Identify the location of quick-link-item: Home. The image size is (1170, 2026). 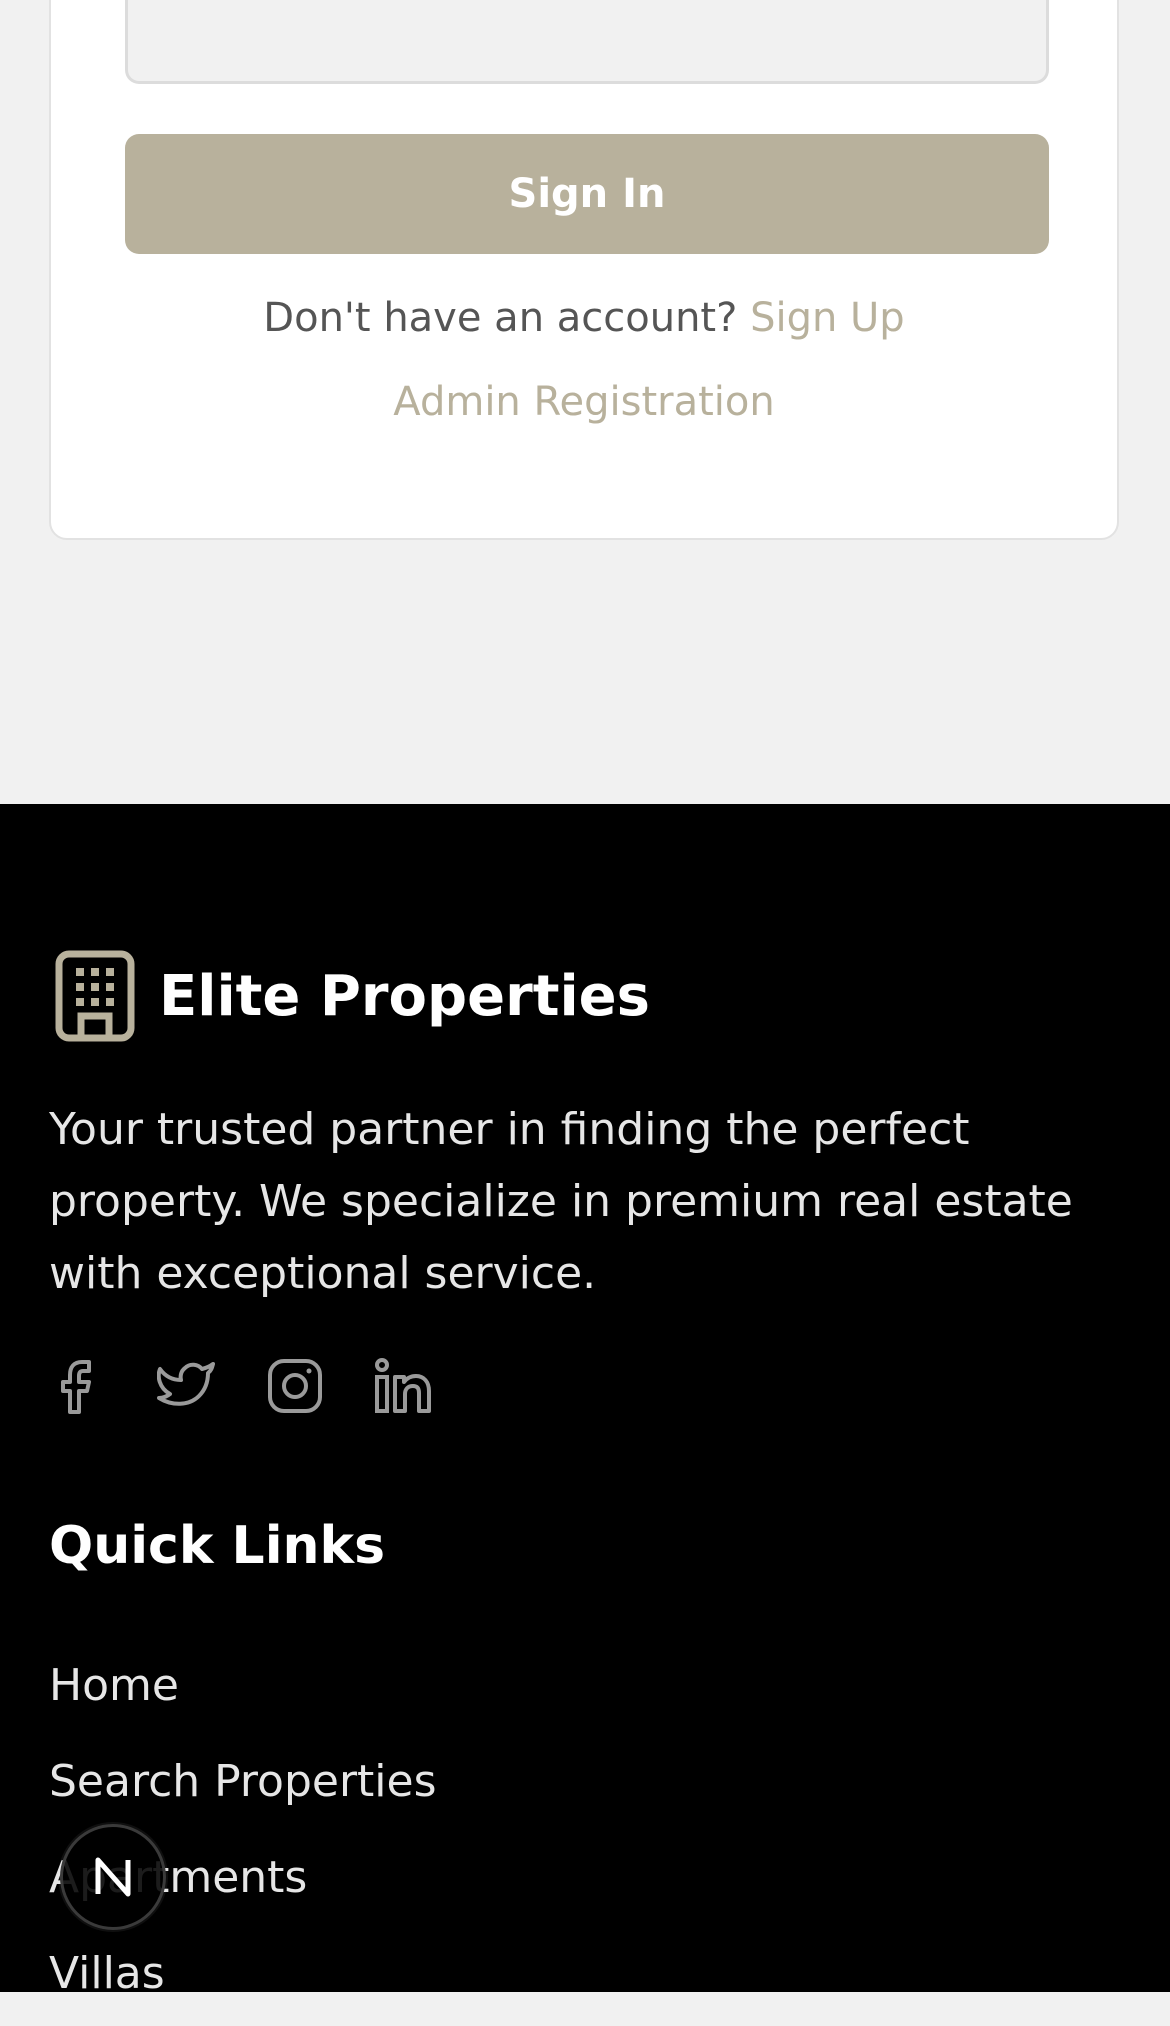
(243, 1690).